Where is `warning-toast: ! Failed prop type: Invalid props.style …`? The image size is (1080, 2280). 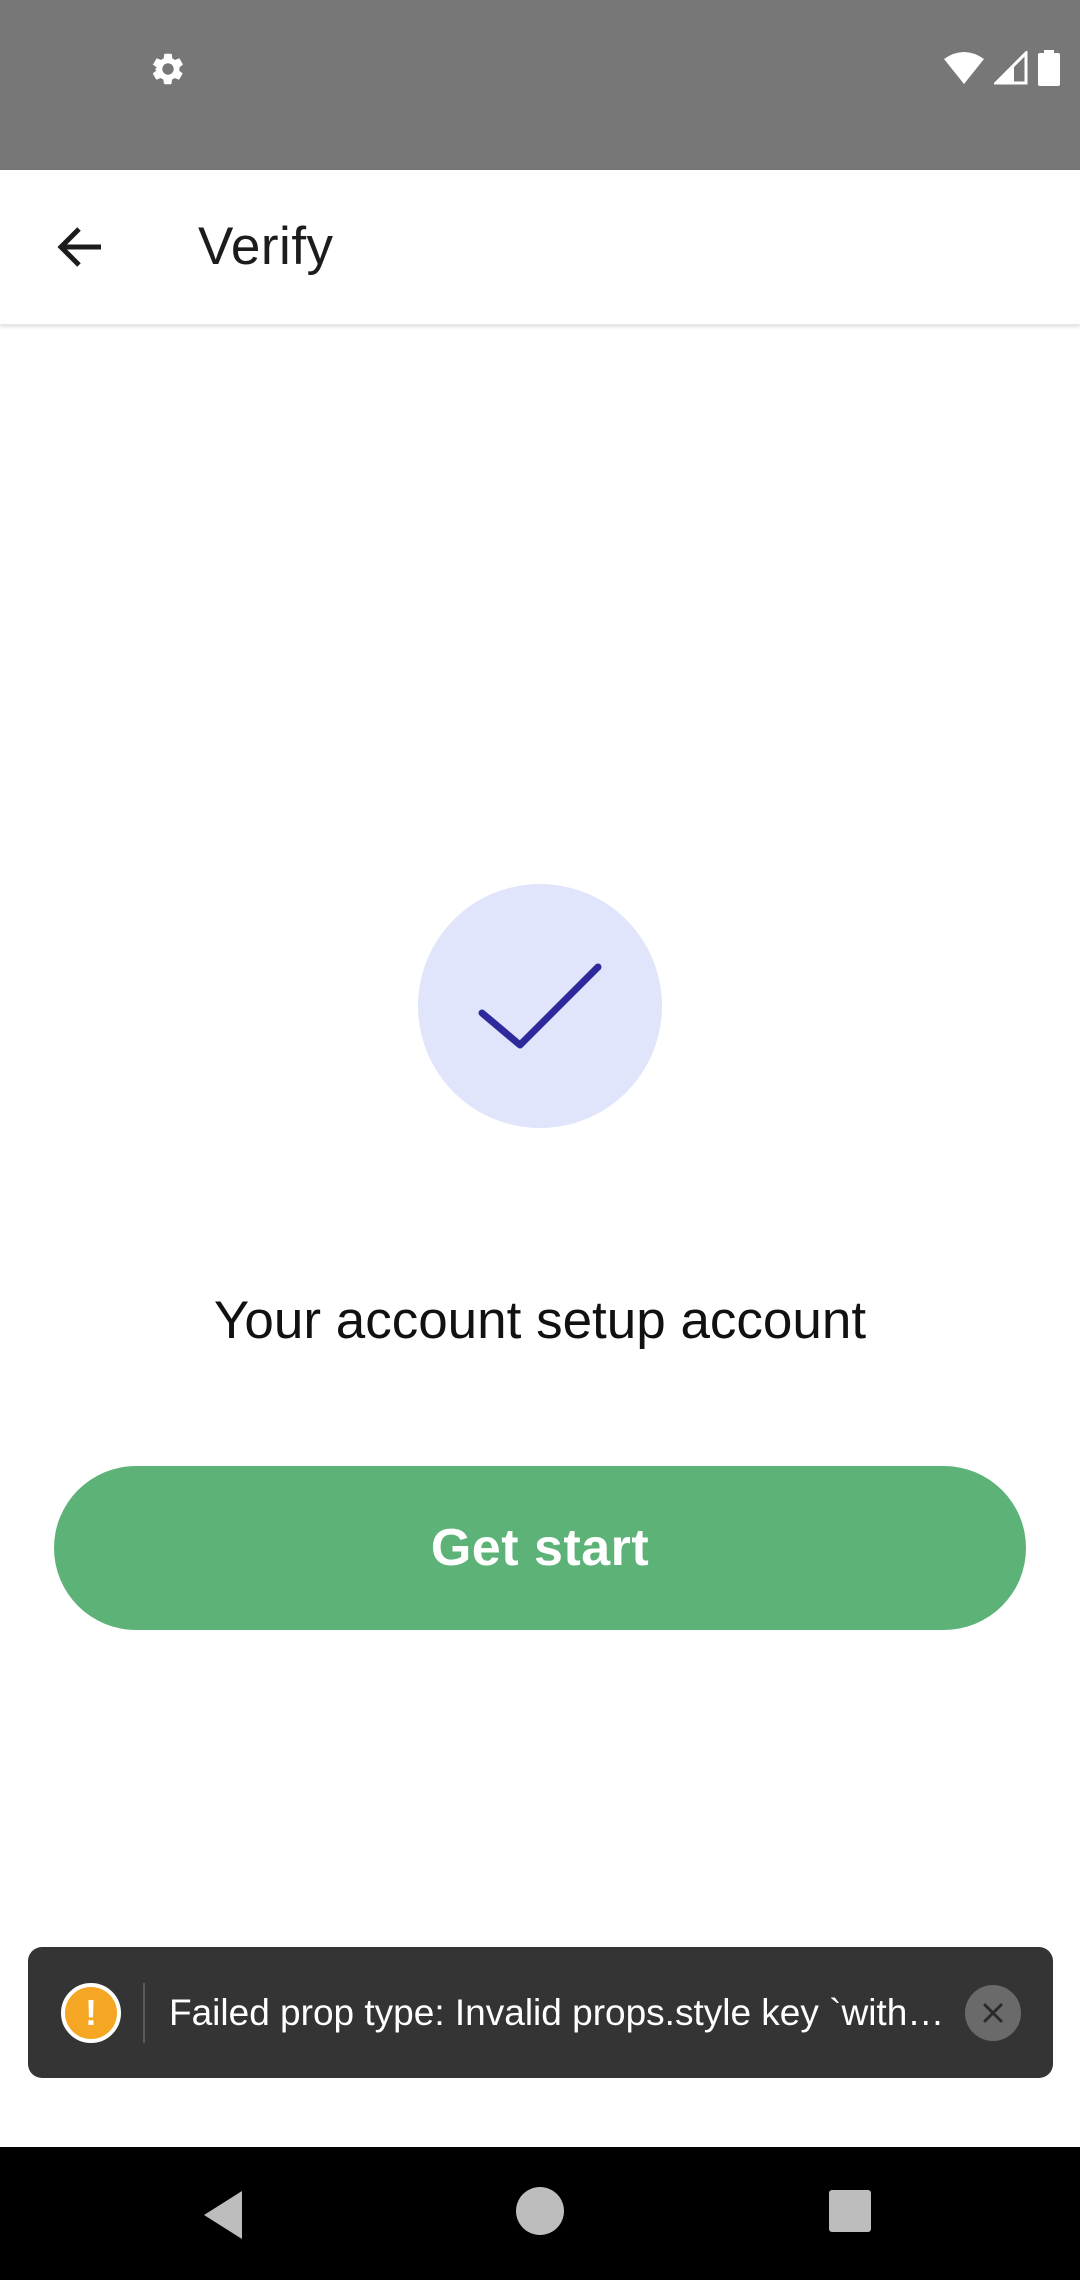 warning-toast: ! Failed prop type: Invalid props.style … is located at coordinates (540, 2012).